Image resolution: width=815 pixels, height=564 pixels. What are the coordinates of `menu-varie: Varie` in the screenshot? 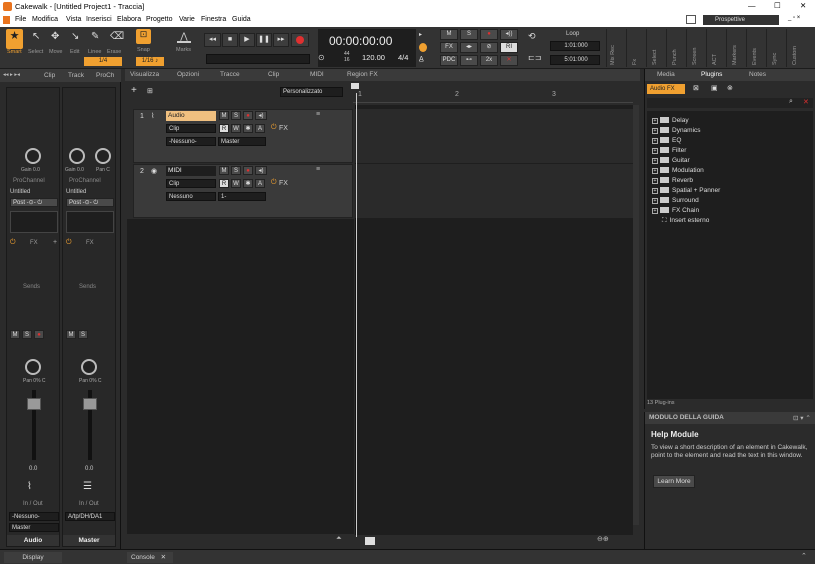 It's located at (187, 19).